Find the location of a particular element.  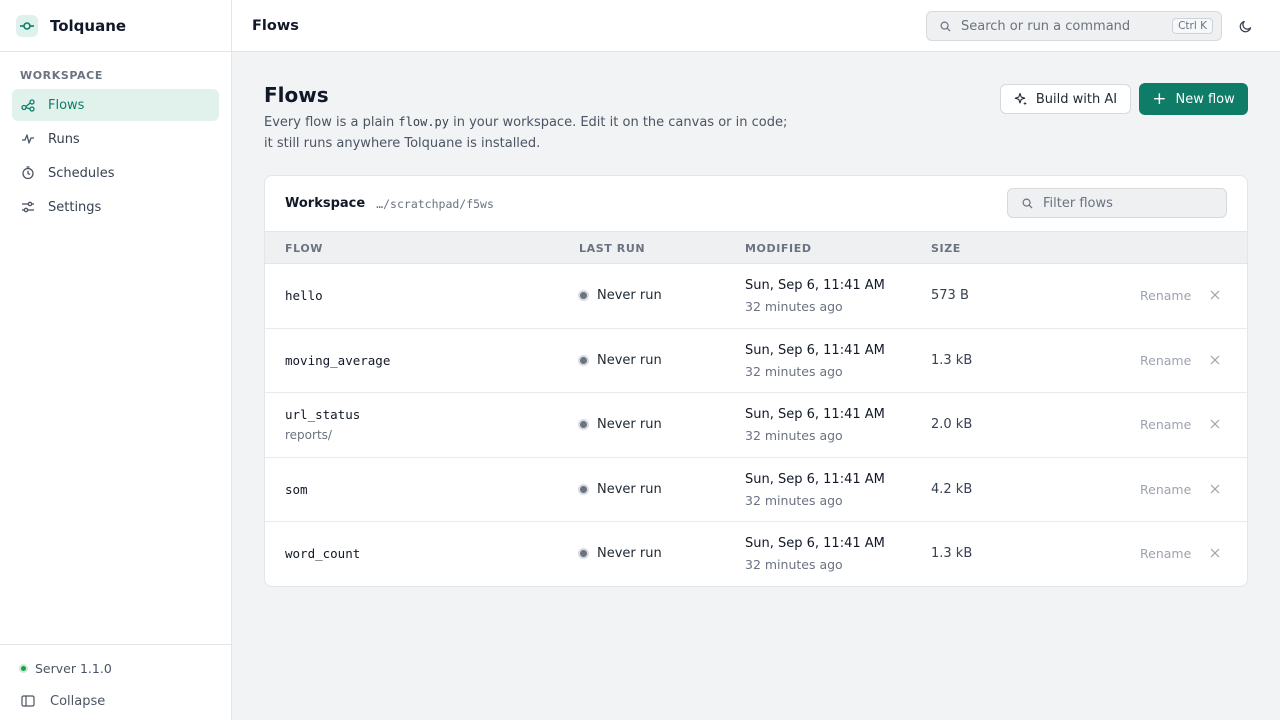

moon-icon is located at coordinates (1245, 26).